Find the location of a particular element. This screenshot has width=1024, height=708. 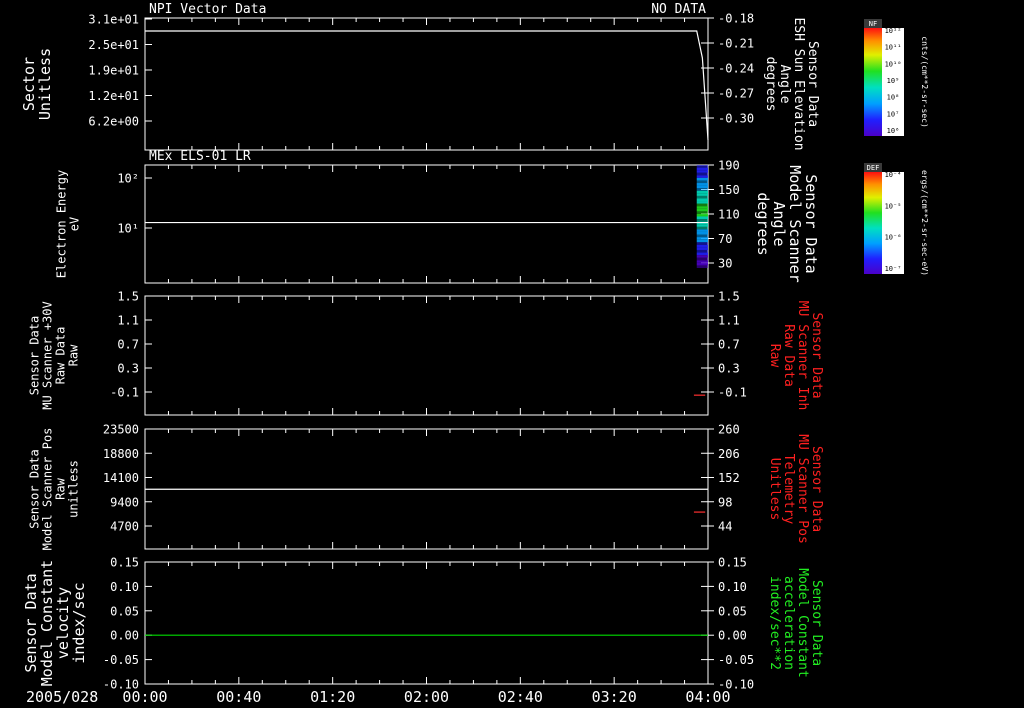

right-tick-label: 152 is located at coordinates (729, 478).